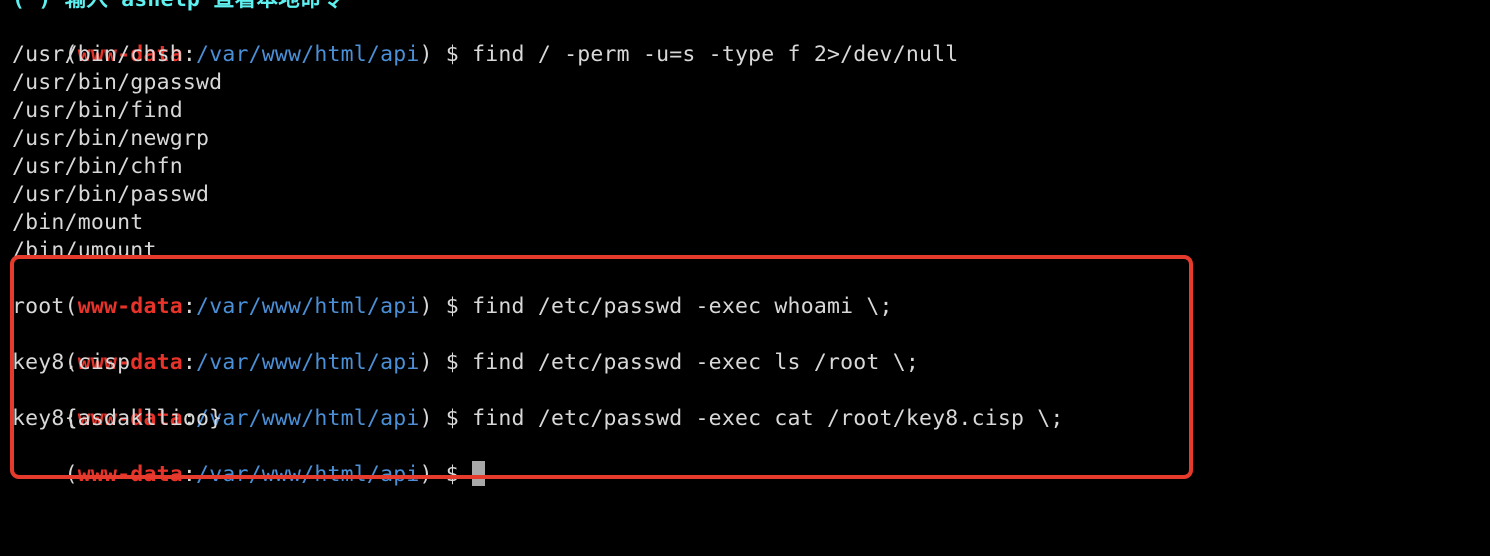  What do you see at coordinates (111, 138) in the screenshot?
I see `output-line: /usr/bin/newgrp` at bounding box center [111, 138].